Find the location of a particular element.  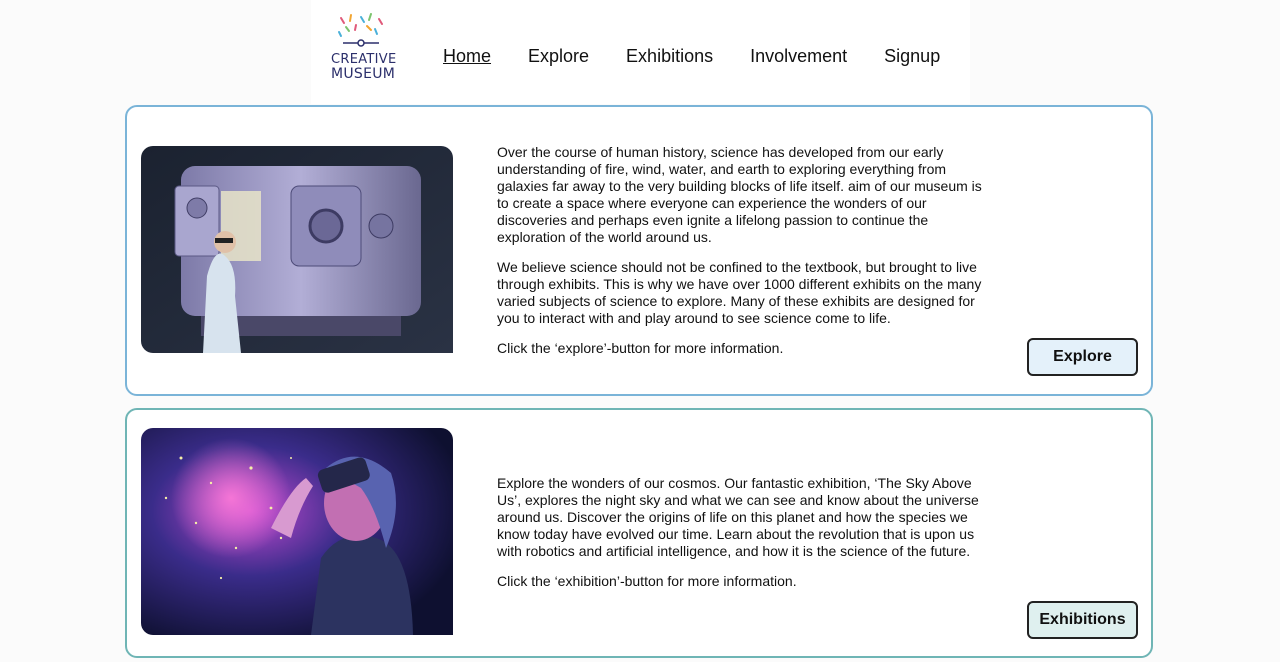

exhibitions-button: Exhibitions is located at coordinates (1082, 620).